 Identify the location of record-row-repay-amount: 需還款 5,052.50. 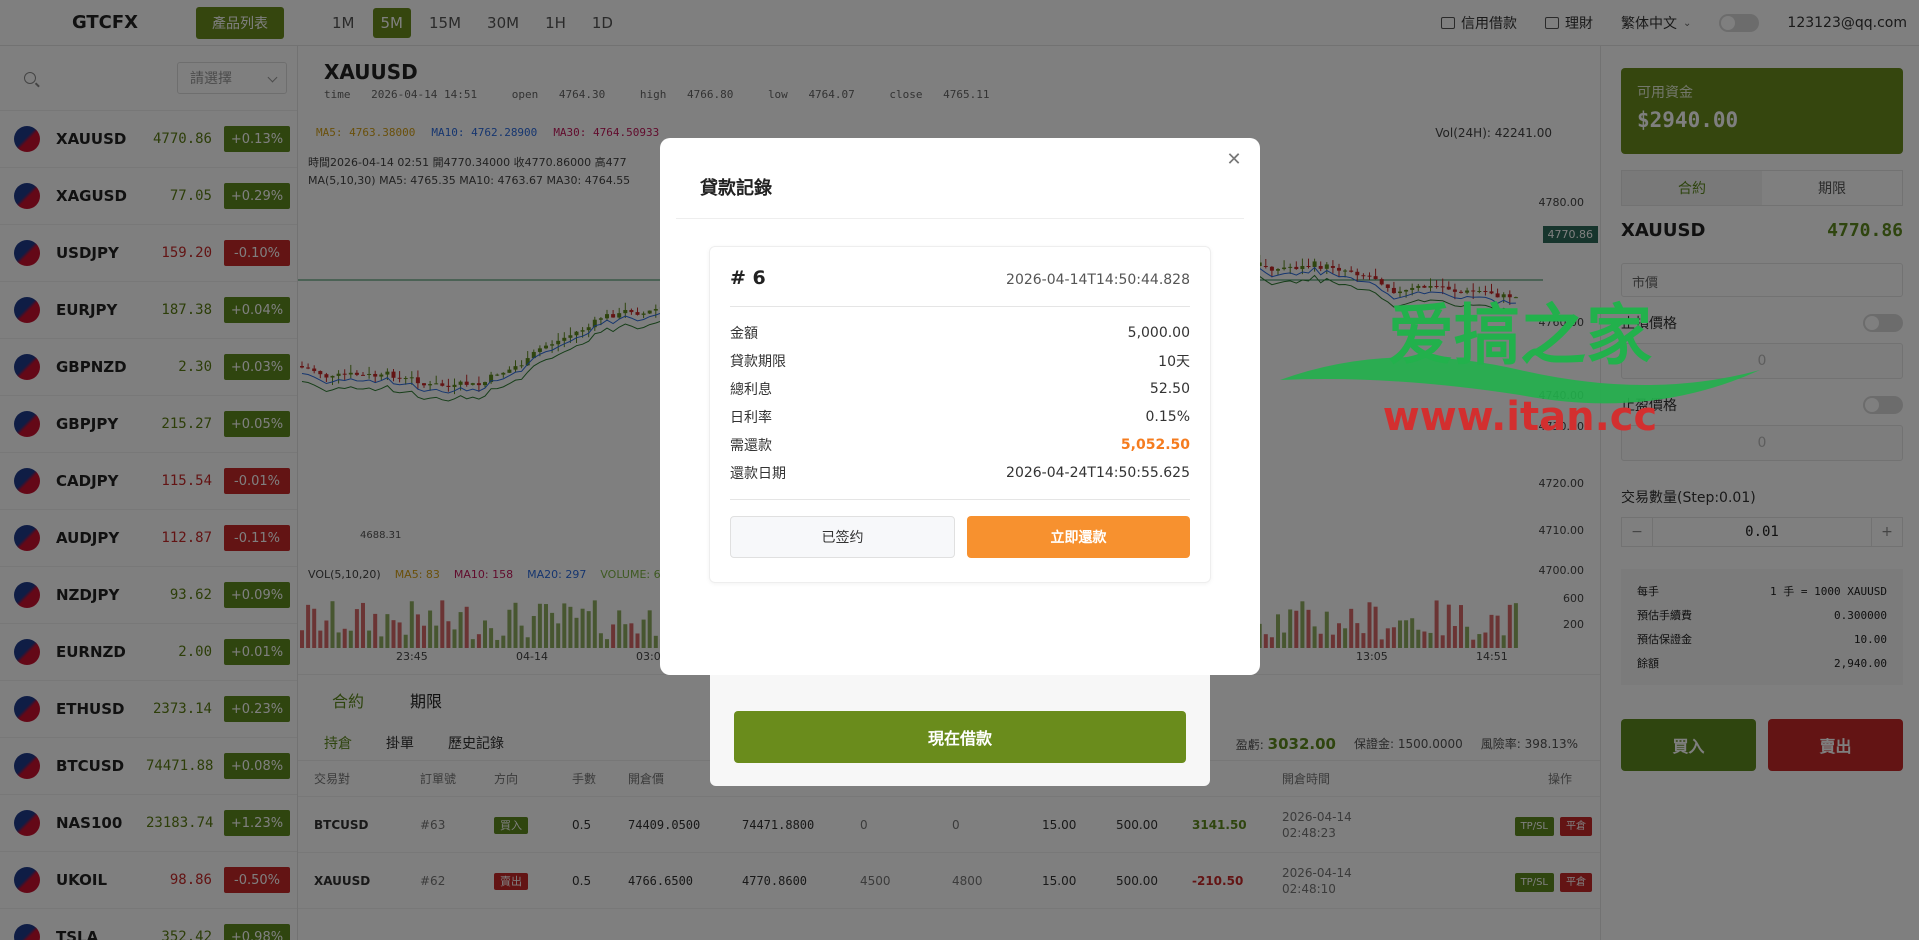
(960, 445).